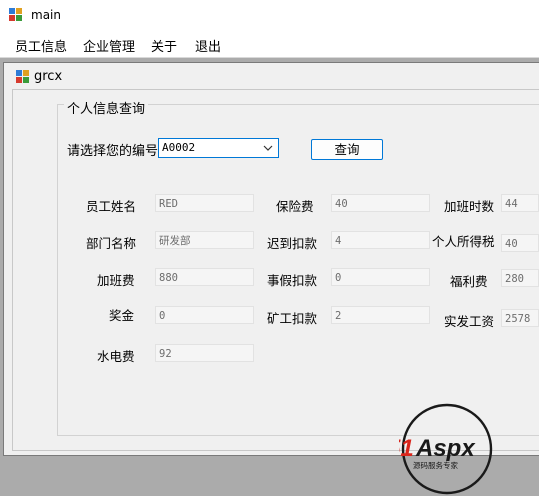 Image resolution: width=539 pixels, height=496 pixels. I want to click on main-window-title: main, so click(46, 15).